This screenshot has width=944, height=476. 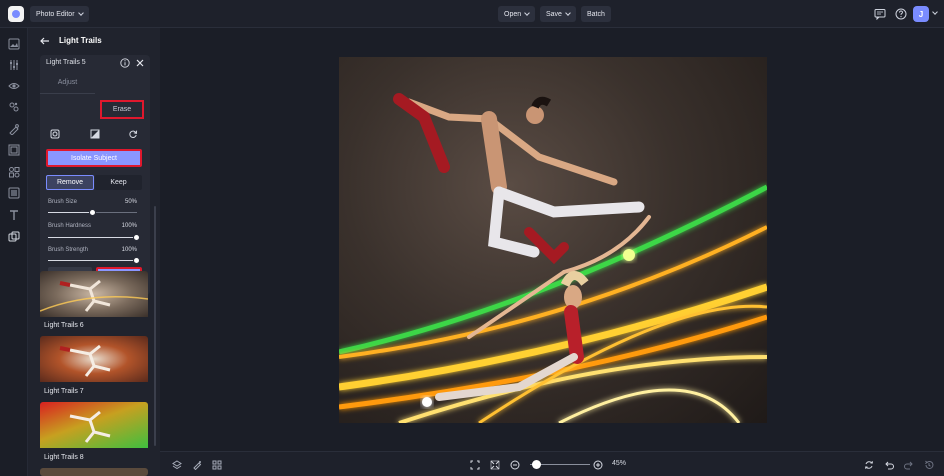 I want to click on effects-icon, so click(x=14, y=107).